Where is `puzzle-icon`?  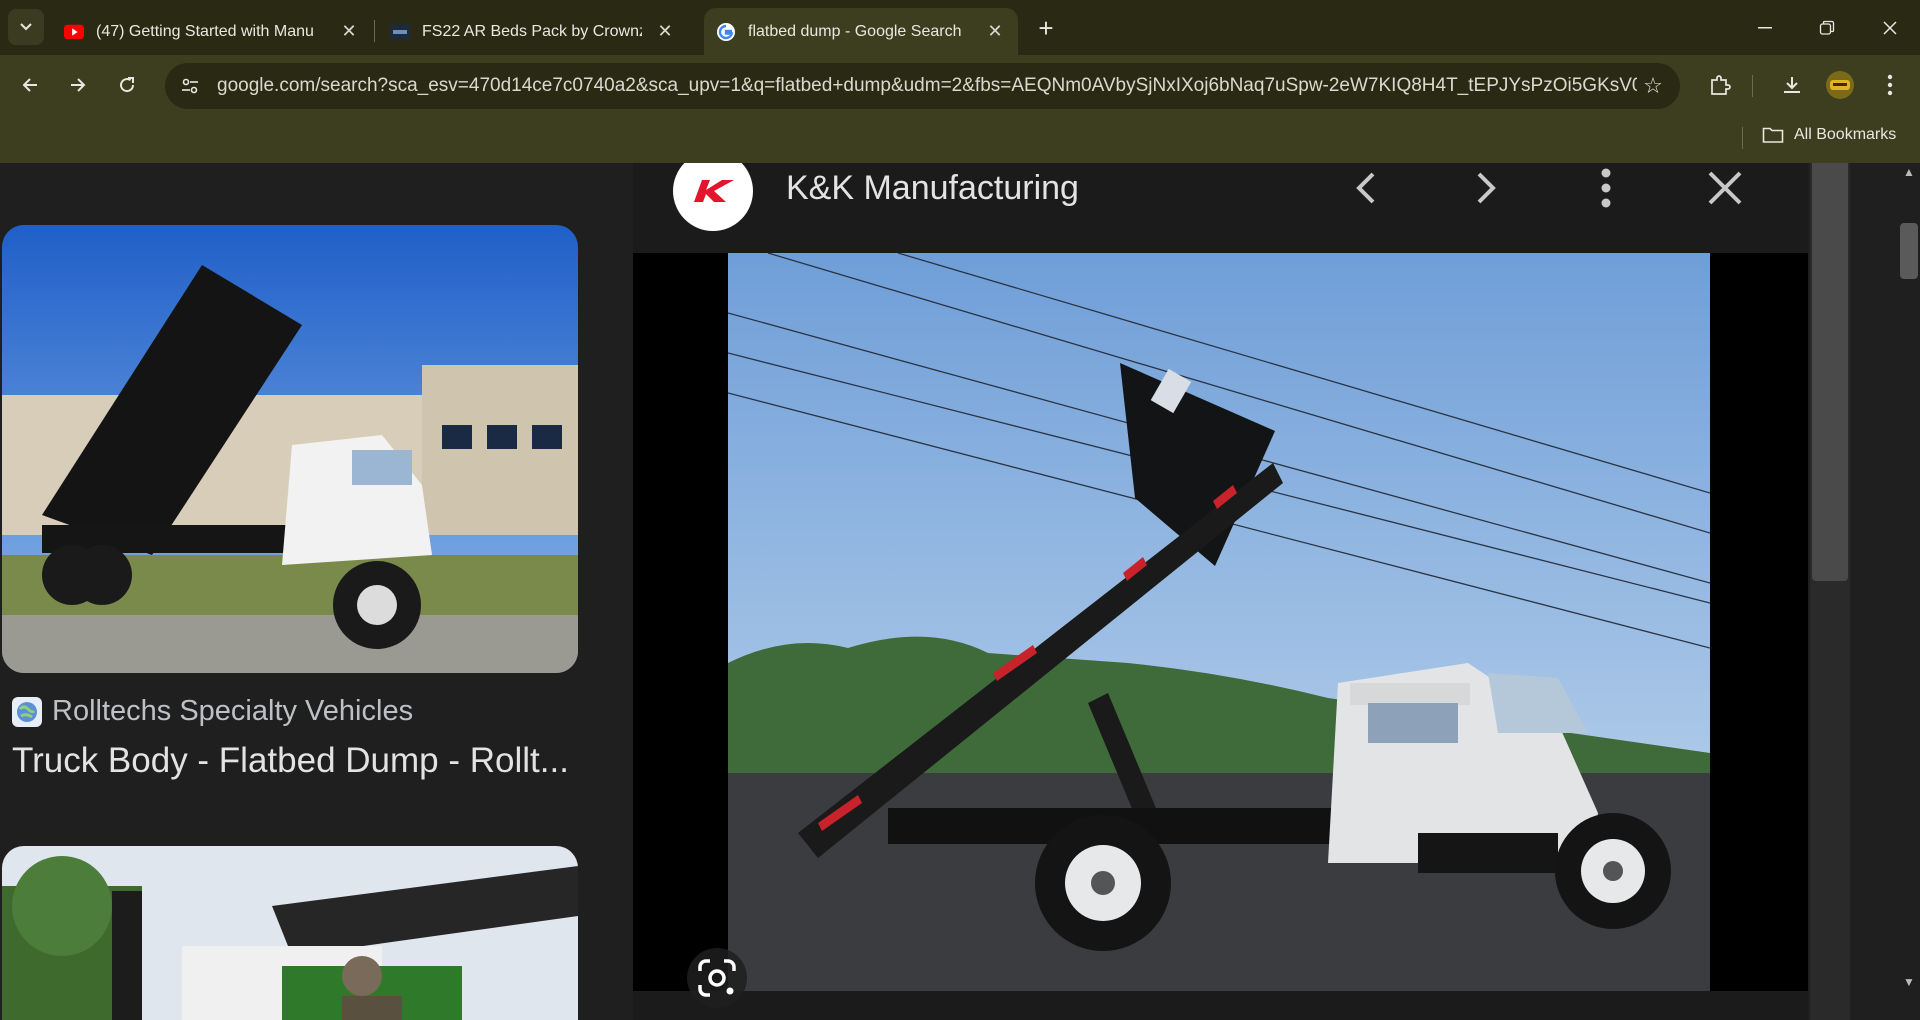 puzzle-icon is located at coordinates (1721, 85).